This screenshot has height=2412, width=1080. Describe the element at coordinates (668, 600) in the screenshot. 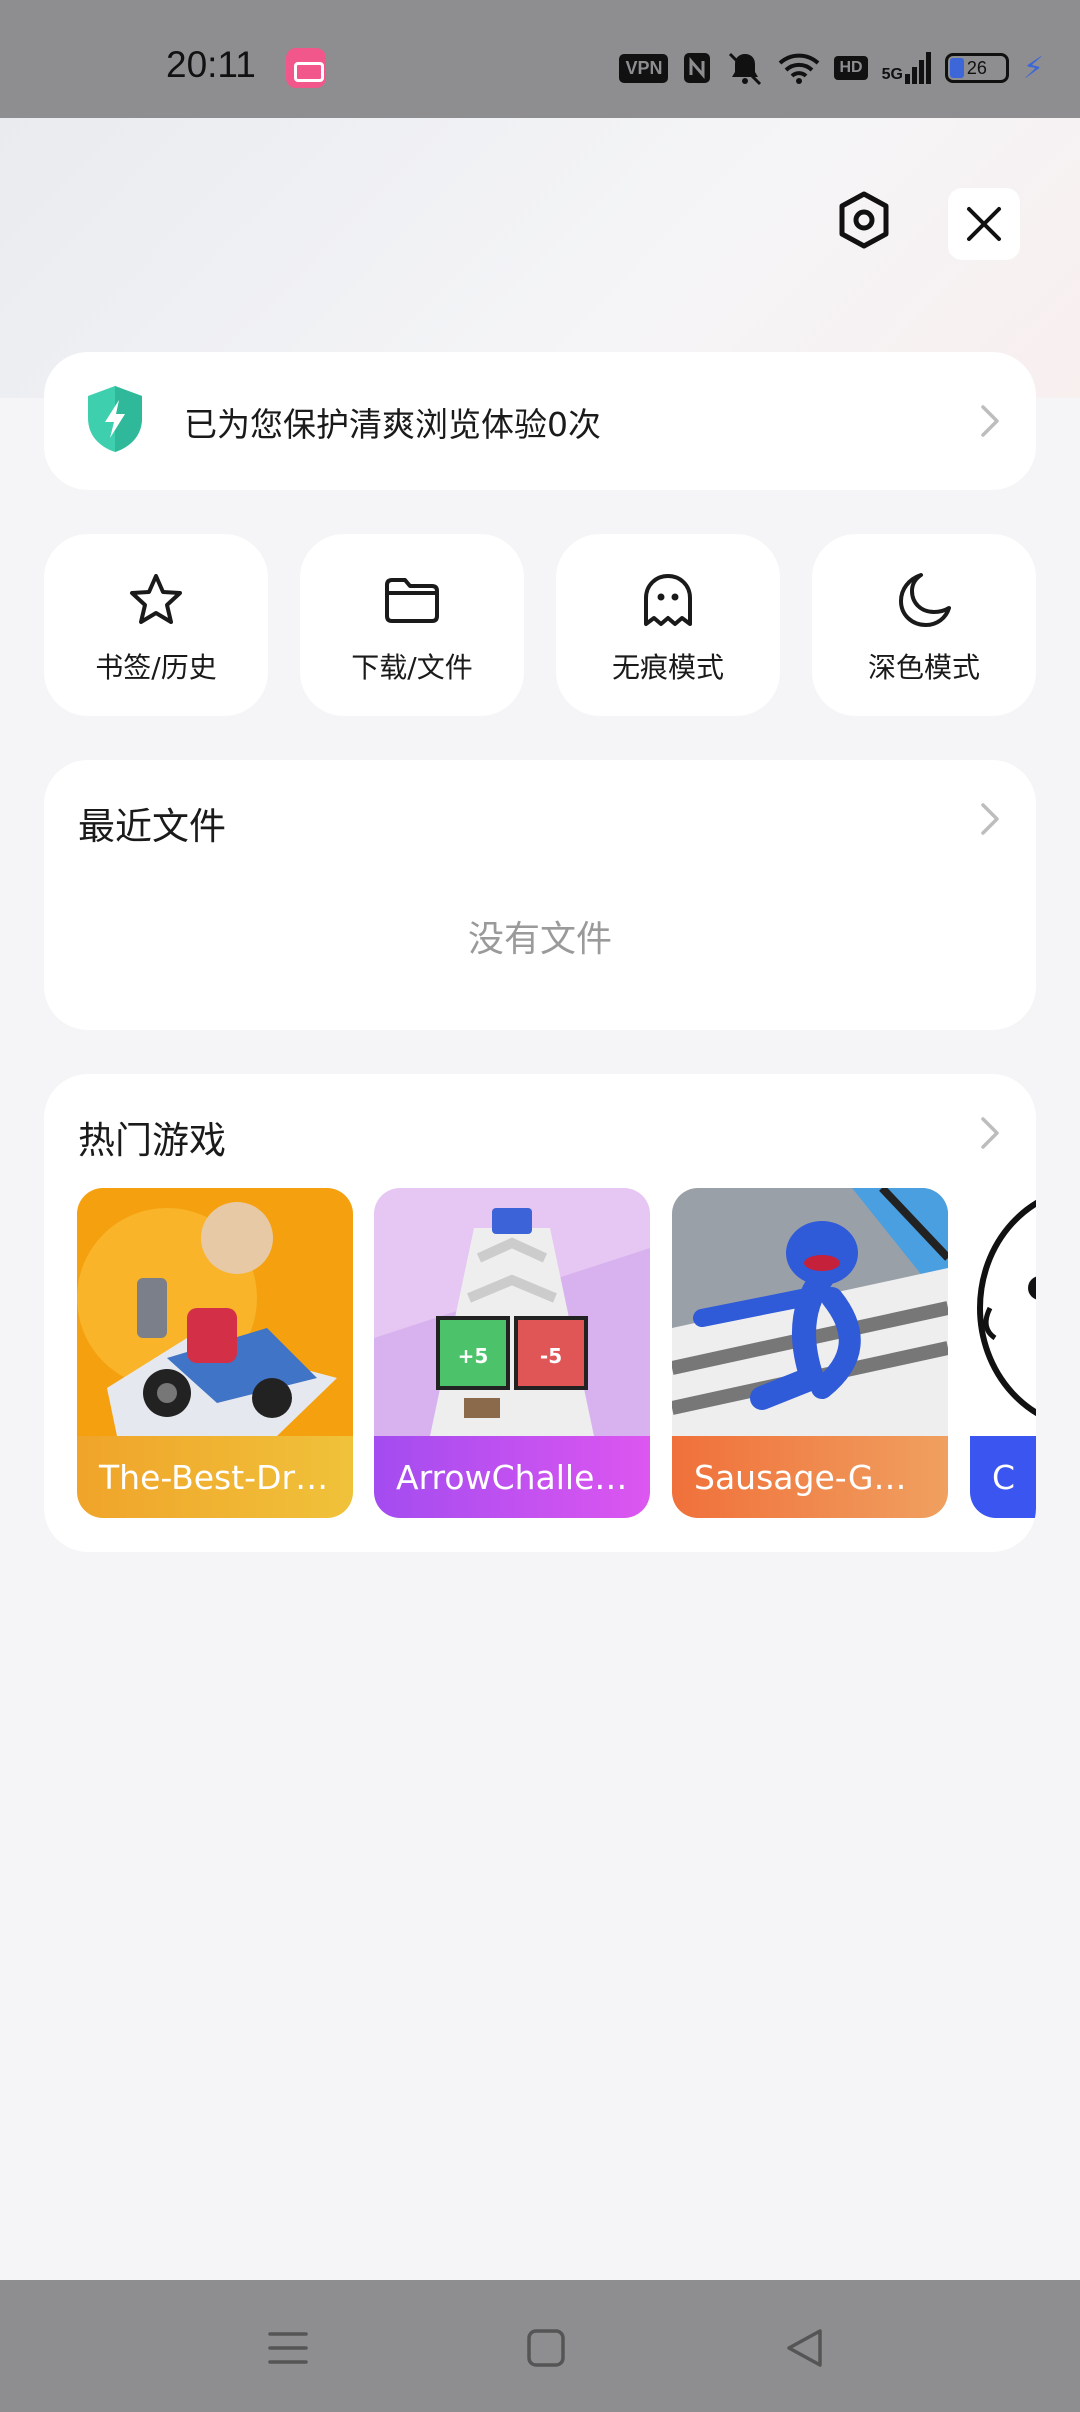

I see `ghost-icon` at that location.